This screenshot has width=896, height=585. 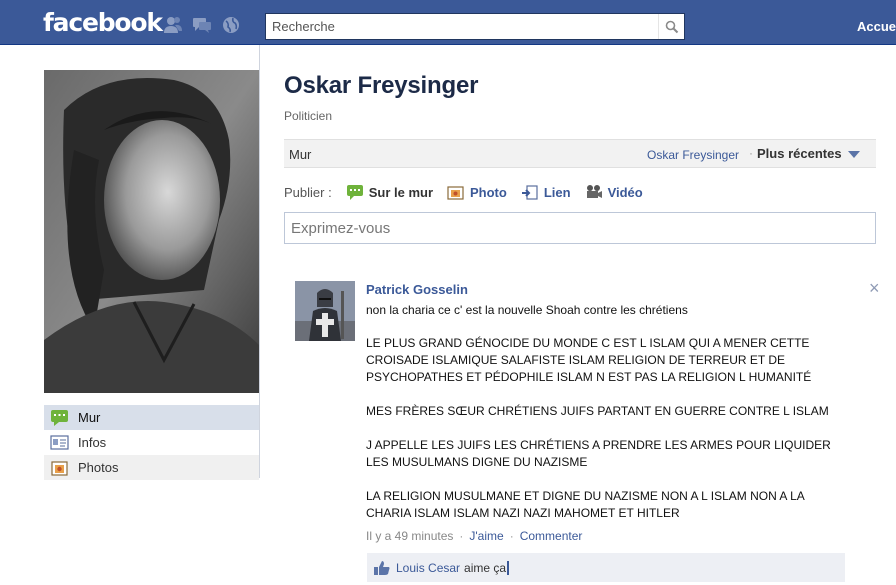 I want to click on photos-icon, so click(x=59, y=468).